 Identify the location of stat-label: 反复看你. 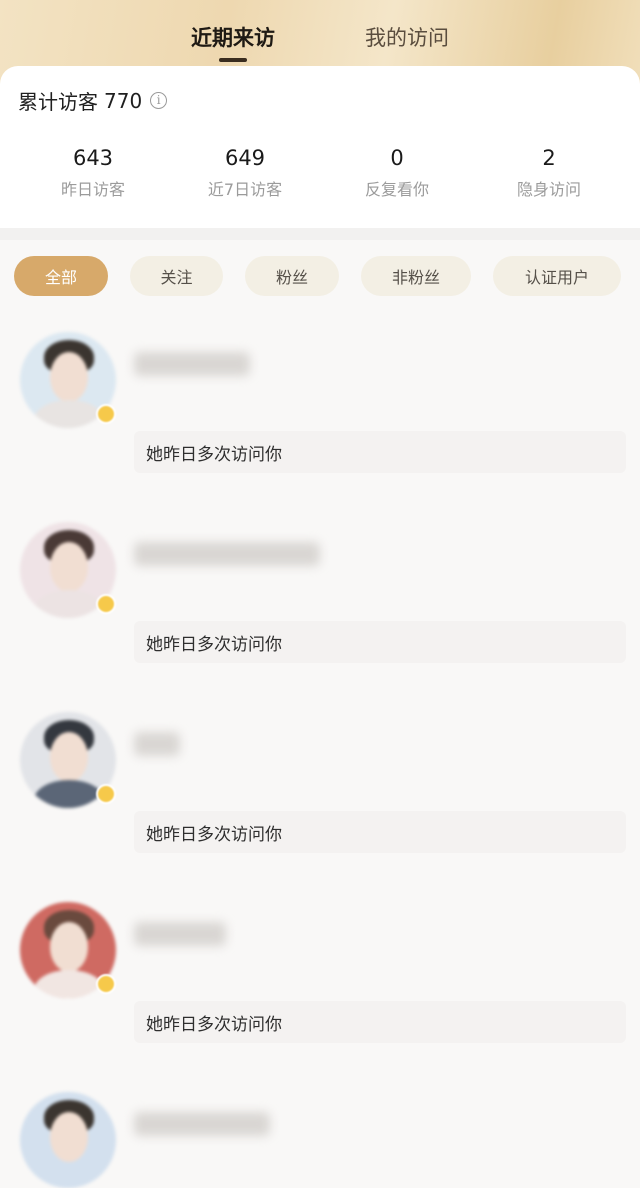
(396, 189).